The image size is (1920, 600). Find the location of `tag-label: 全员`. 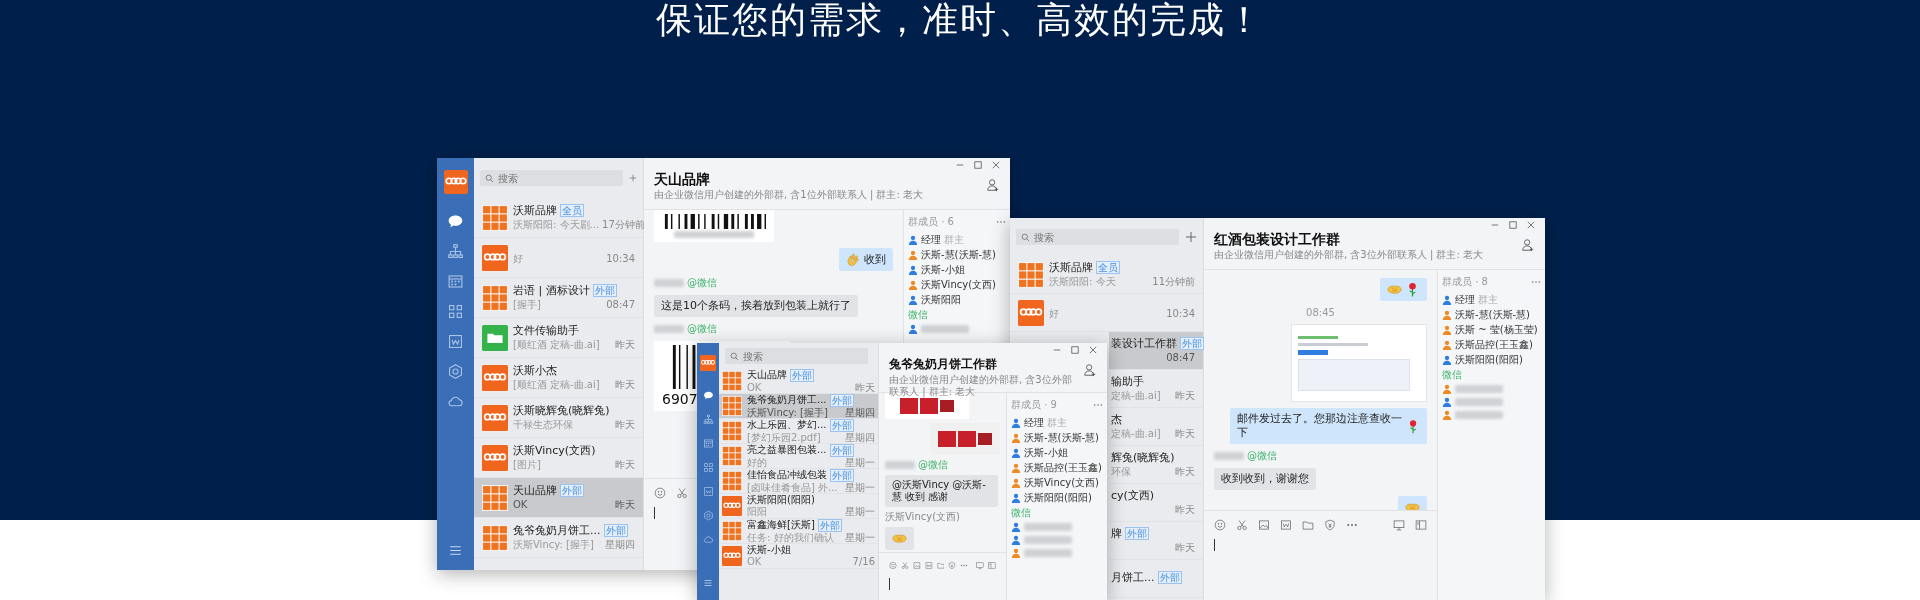

tag-label: 全员 is located at coordinates (572, 210).